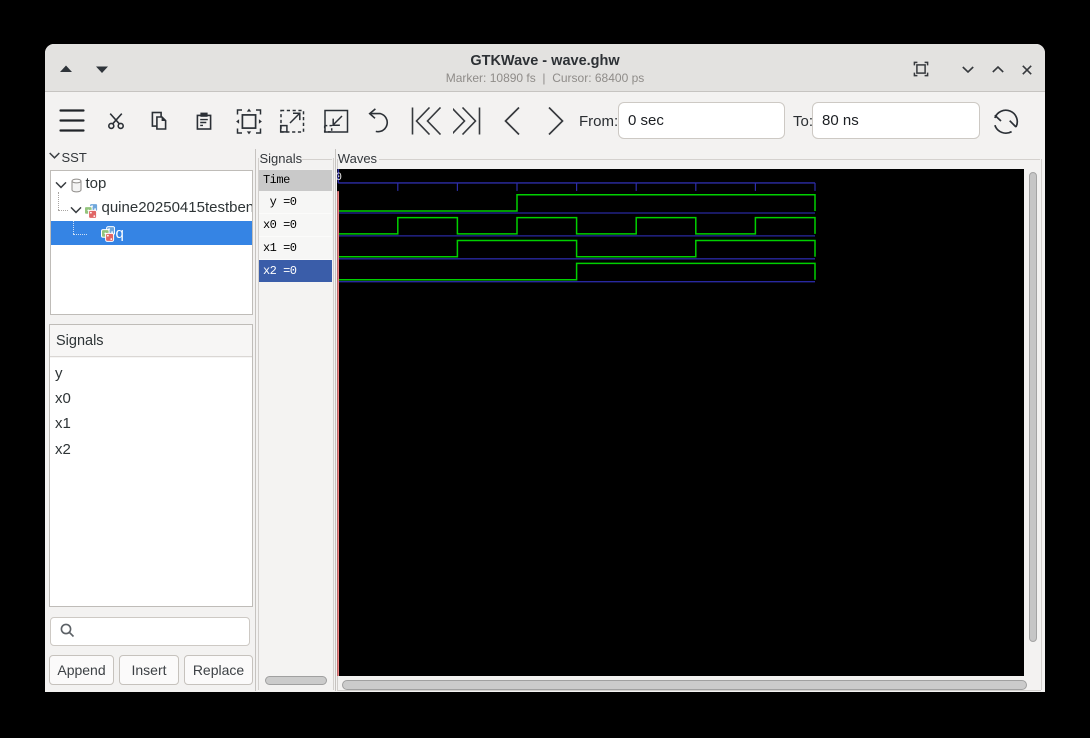  What do you see at coordinates (339, 178) in the screenshot?
I see `svg-text: 0` at bounding box center [339, 178].